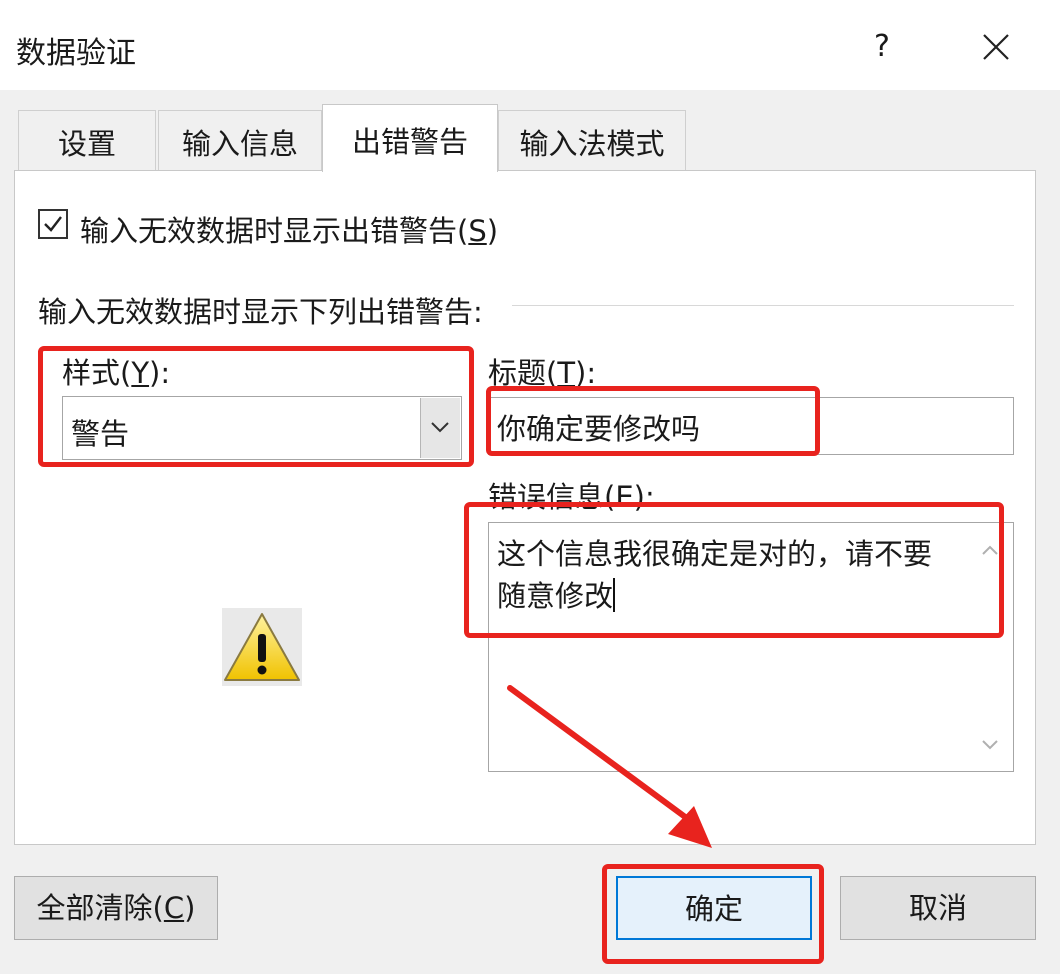  What do you see at coordinates (240, 140) in the screenshot?
I see `tab-input-message: 输入信息` at bounding box center [240, 140].